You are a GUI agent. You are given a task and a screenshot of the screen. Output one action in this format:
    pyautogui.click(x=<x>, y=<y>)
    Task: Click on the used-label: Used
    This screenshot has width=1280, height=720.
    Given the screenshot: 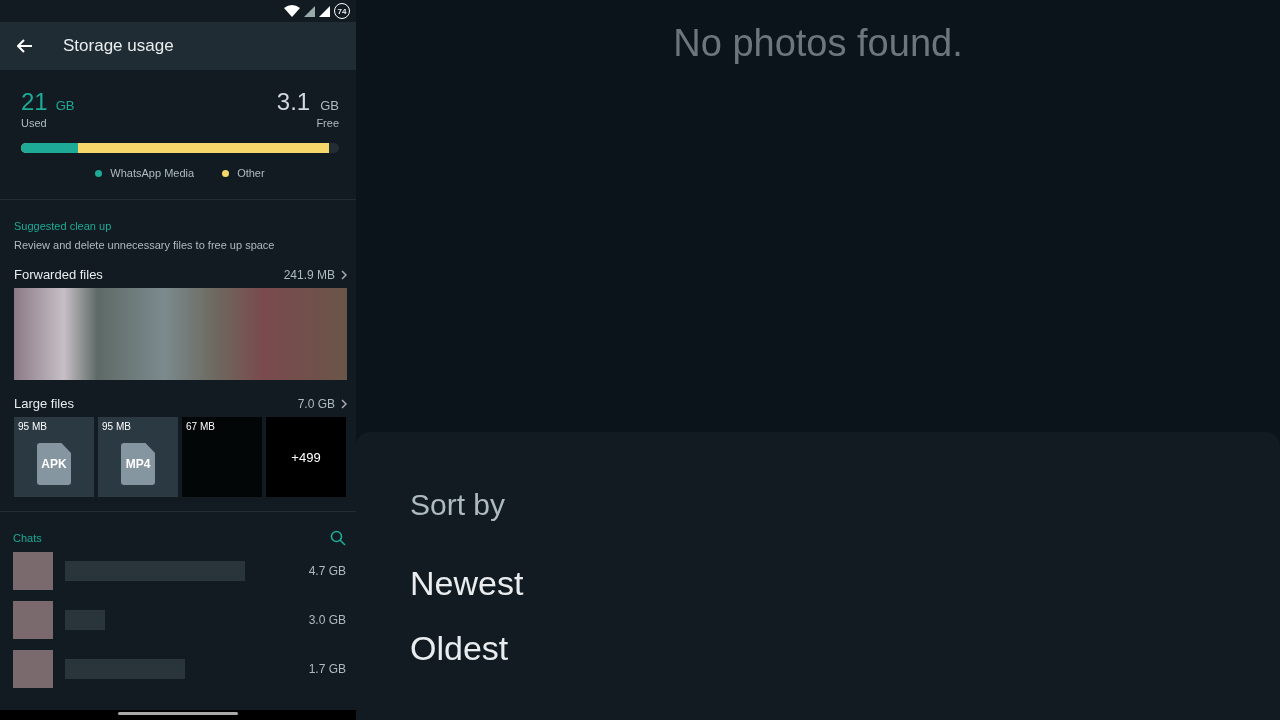 What is the action you would take?
    pyautogui.click(x=34, y=123)
    